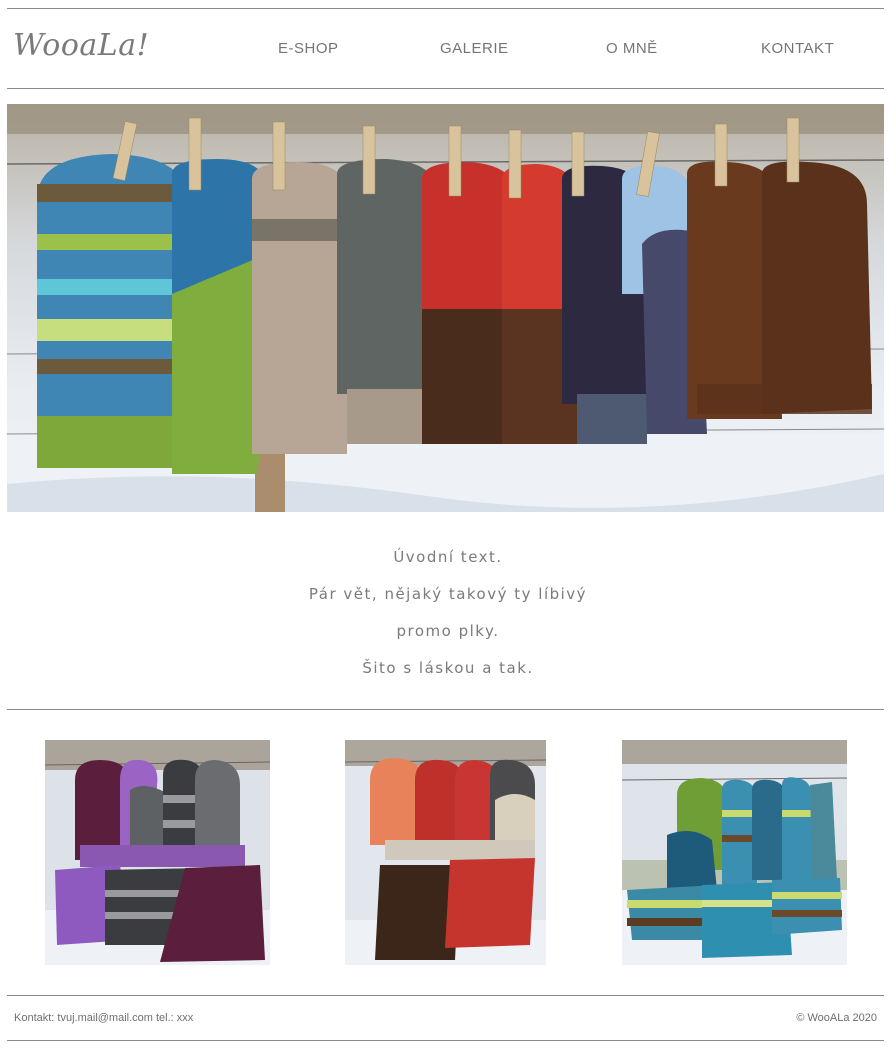  What do you see at coordinates (797, 49) in the screenshot?
I see `nav-item-kontakt: KONTAKT` at bounding box center [797, 49].